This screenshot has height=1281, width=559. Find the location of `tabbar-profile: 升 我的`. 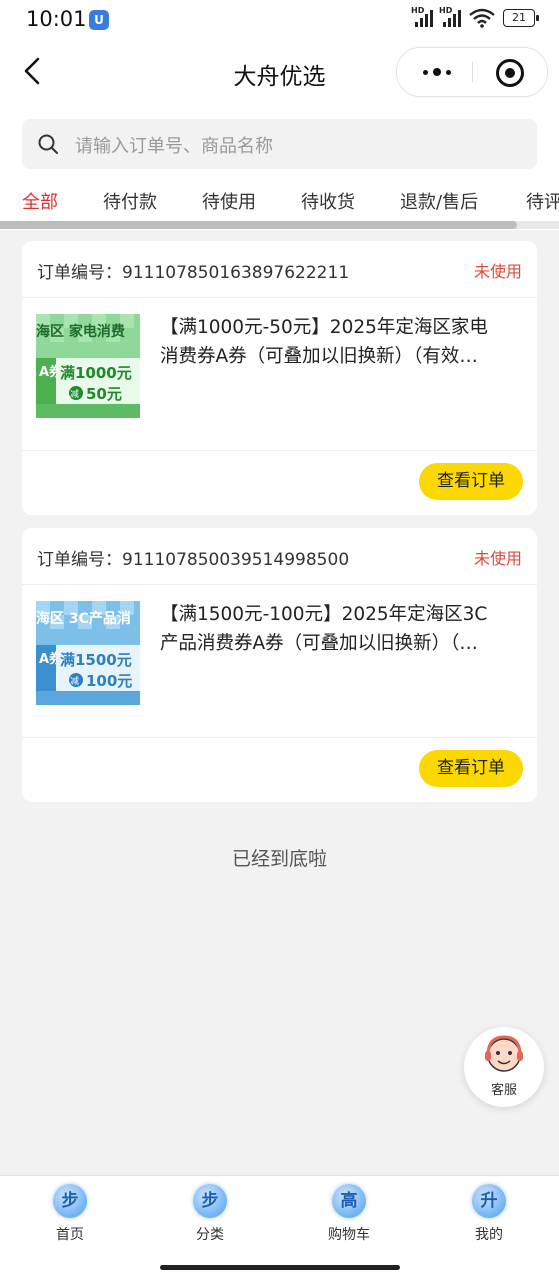

tabbar-profile: 升 我的 is located at coordinates (489, 1214).